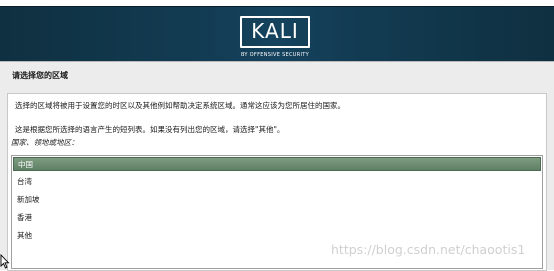  I want to click on location-list-label: 国家、领地或地区：, so click(45, 142).